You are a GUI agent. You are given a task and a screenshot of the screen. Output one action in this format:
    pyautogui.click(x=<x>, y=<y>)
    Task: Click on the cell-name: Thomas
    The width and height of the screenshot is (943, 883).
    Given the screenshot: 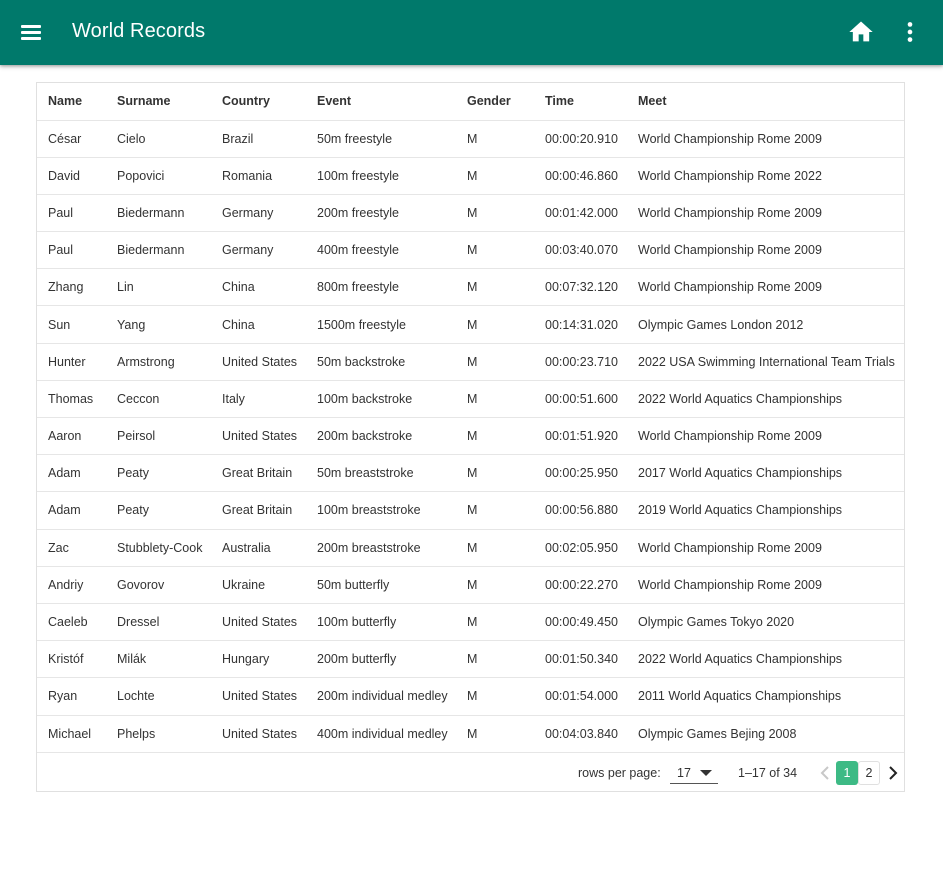 What is the action you would take?
    pyautogui.click(x=71, y=399)
    